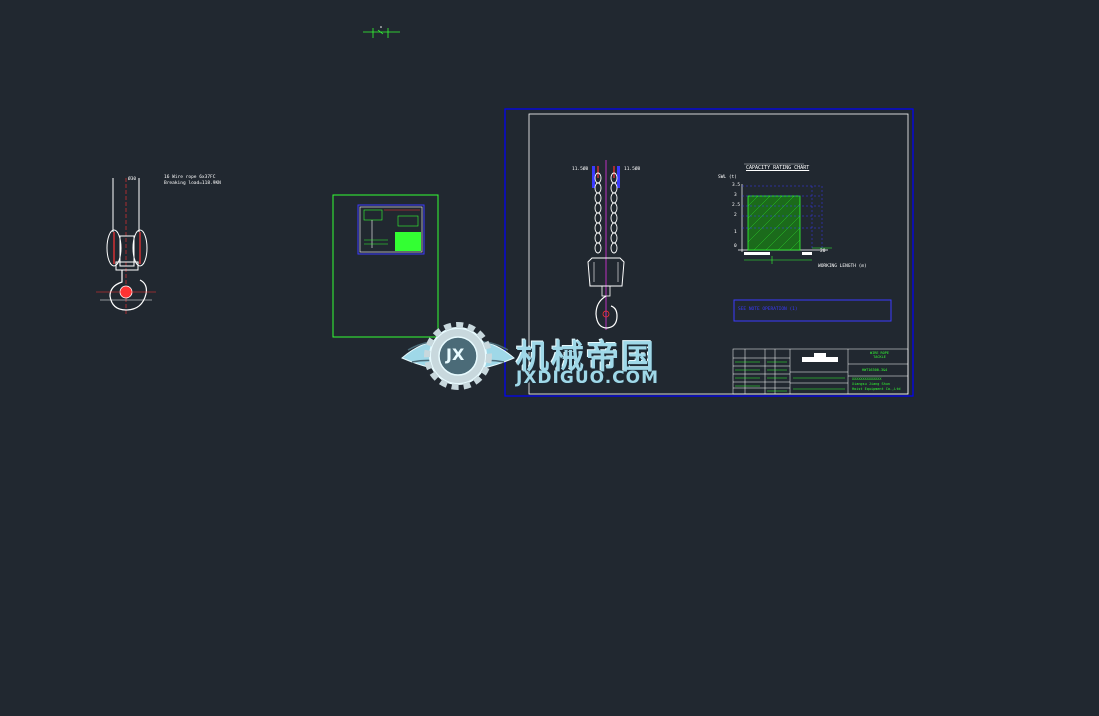  Describe the element at coordinates (778, 168) in the screenshot. I see `chart-title: CAPACITY RATING CHART` at that location.